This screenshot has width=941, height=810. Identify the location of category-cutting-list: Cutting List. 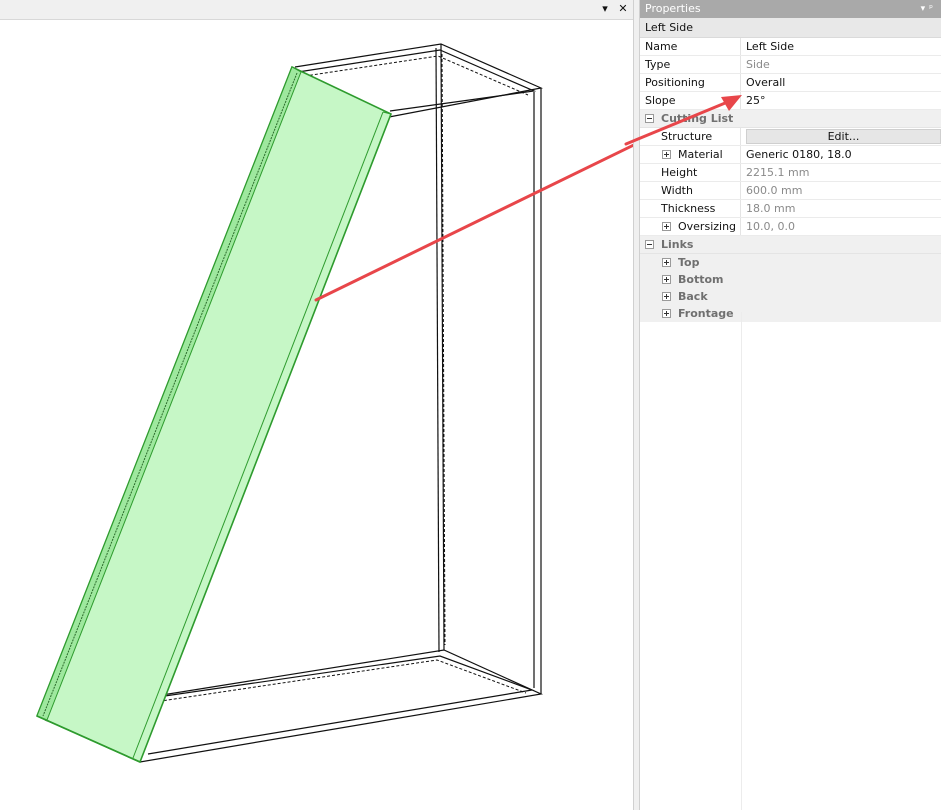
(790, 119).